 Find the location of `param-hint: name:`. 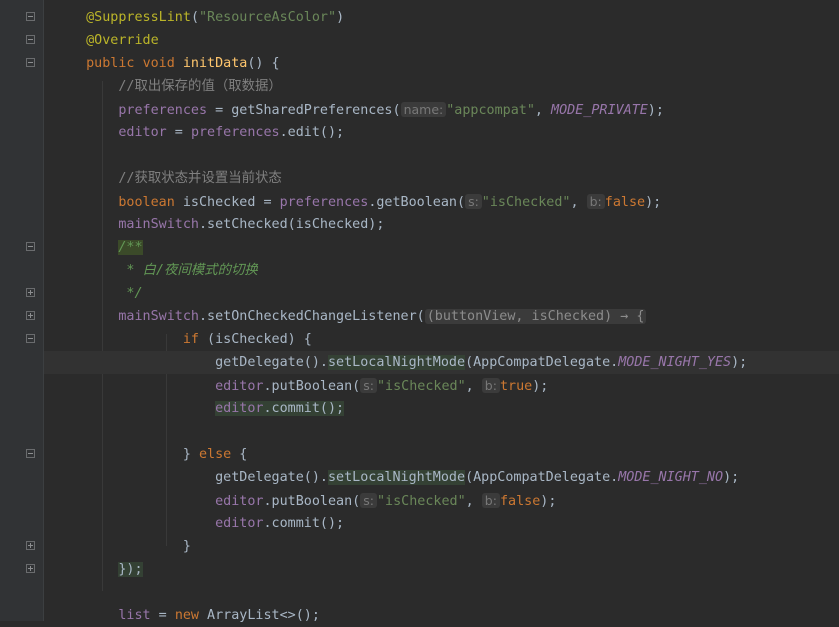

param-hint: name: is located at coordinates (423, 109).